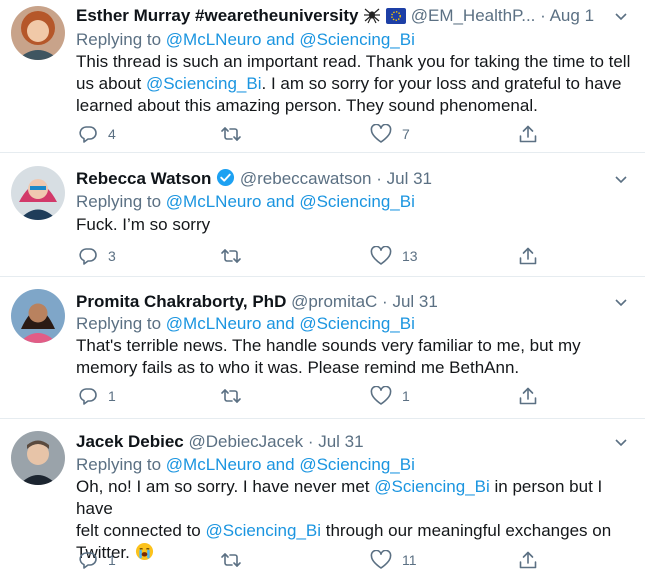 Image resolution: width=645 pixels, height=580 pixels. I want to click on like-button: 11, so click(393, 560).